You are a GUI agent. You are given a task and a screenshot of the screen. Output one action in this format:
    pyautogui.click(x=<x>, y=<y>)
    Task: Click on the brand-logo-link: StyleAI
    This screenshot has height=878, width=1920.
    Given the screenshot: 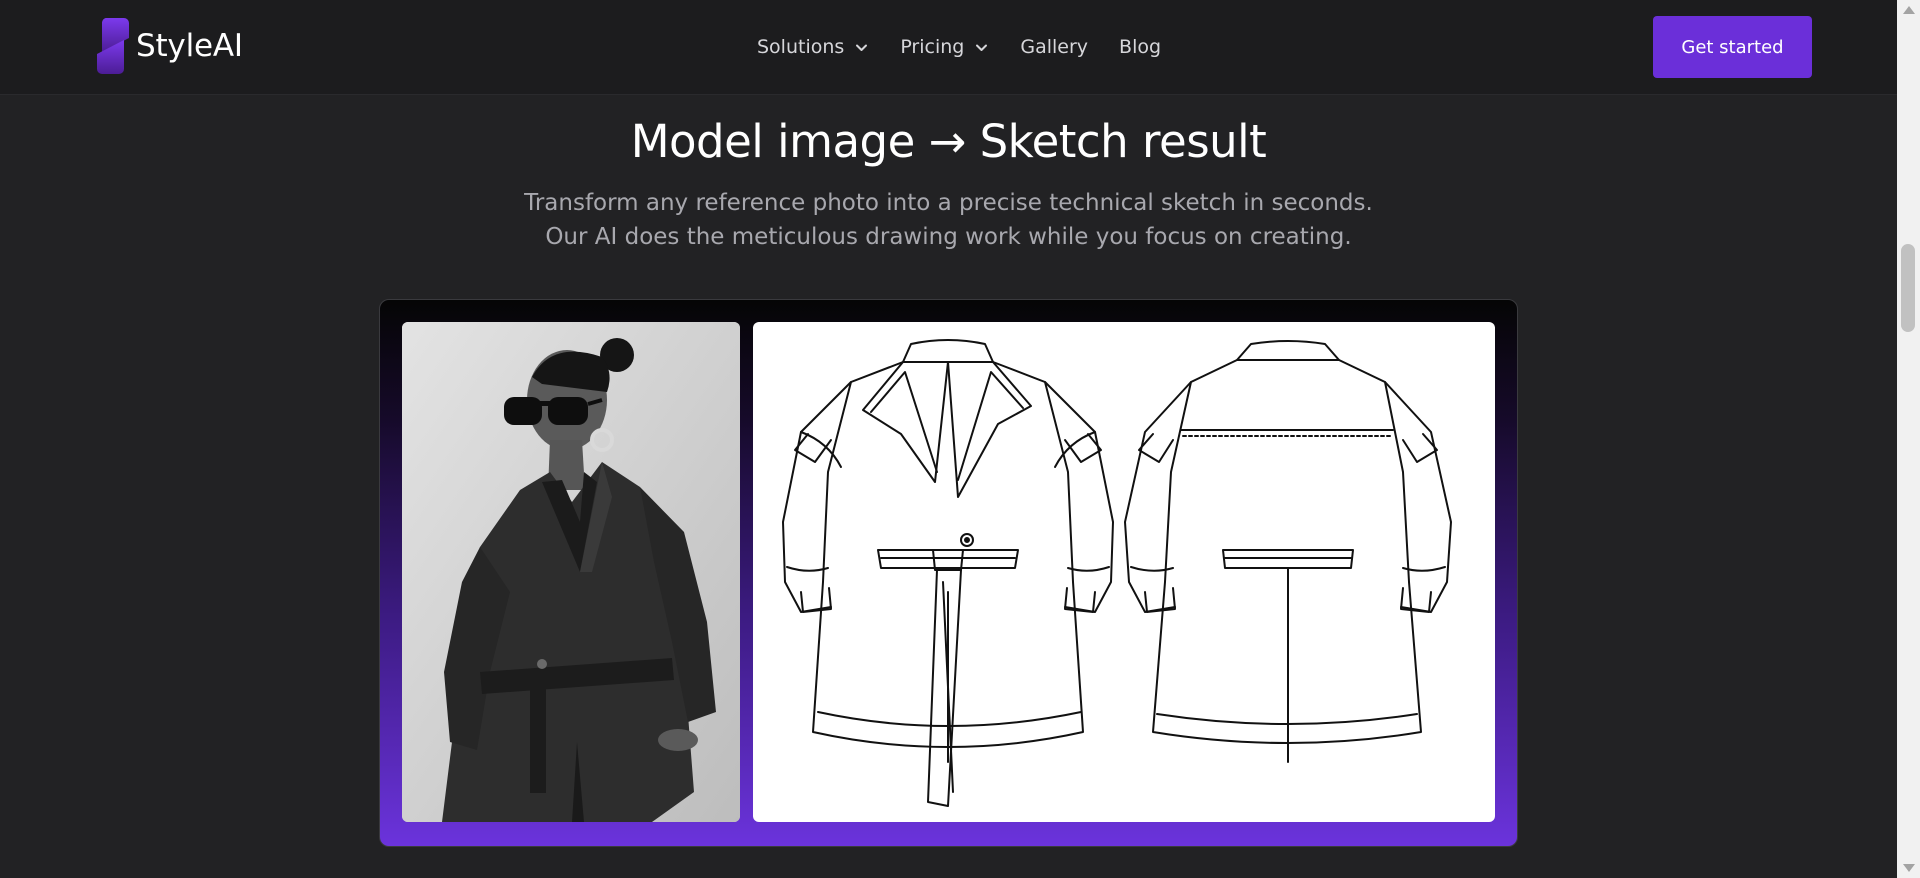 What is the action you would take?
    pyautogui.click(x=169, y=46)
    